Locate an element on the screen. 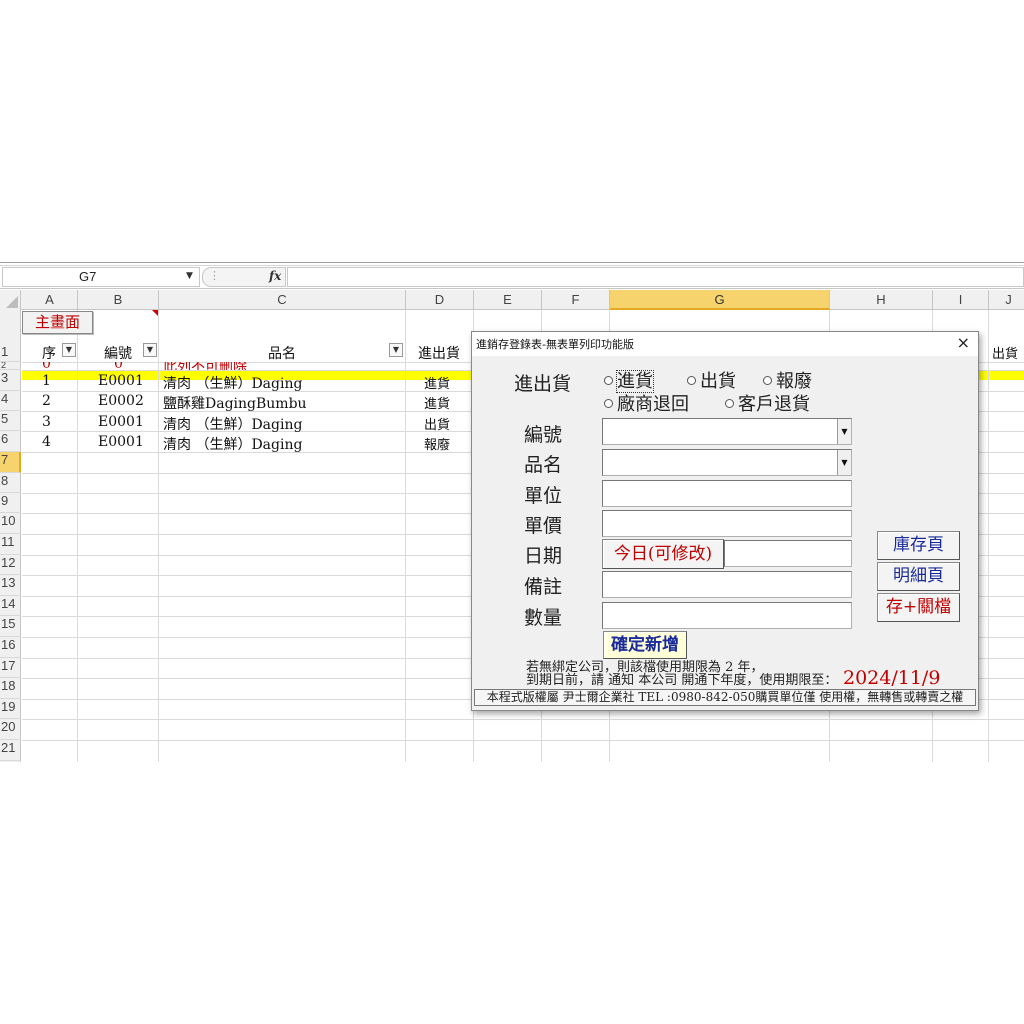  table-cell-code: E0002 is located at coordinates (121, 401).